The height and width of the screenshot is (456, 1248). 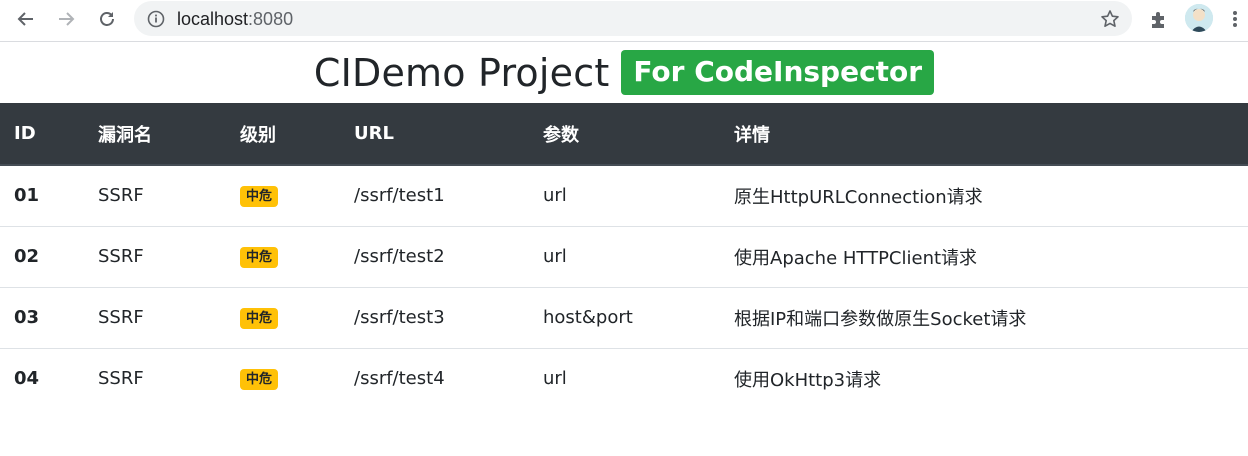 I want to click on profile-picture-icon, so click(x=1199, y=18).